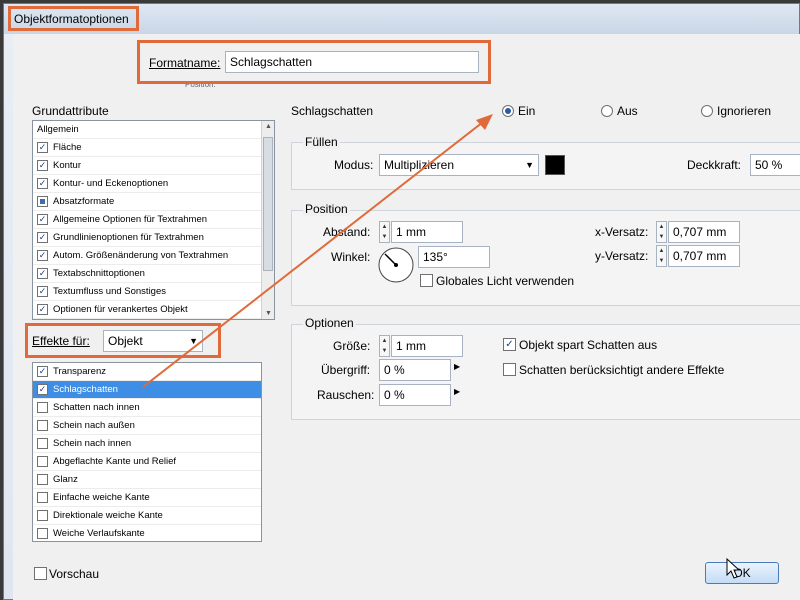 The width and height of the screenshot is (800, 600). What do you see at coordinates (401, 19) in the screenshot?
I see `title-bar: Objektformatoptionen` at bounding box center [401, 19].